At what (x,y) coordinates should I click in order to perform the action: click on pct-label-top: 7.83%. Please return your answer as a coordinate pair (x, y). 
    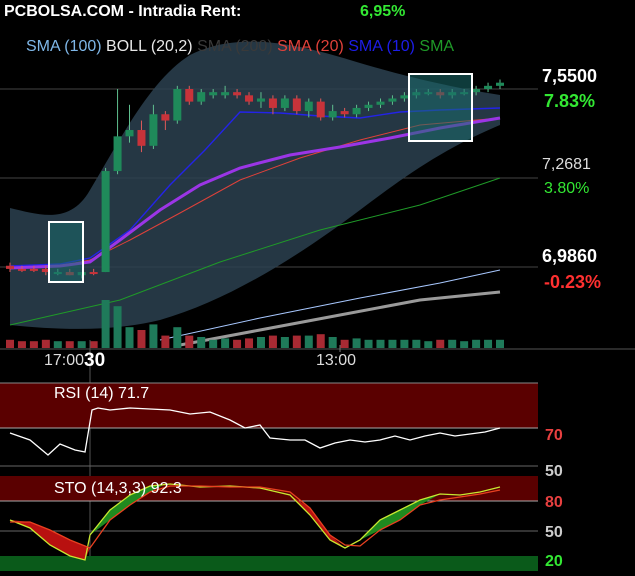
    Looking at the image, I should click on (570, 101).